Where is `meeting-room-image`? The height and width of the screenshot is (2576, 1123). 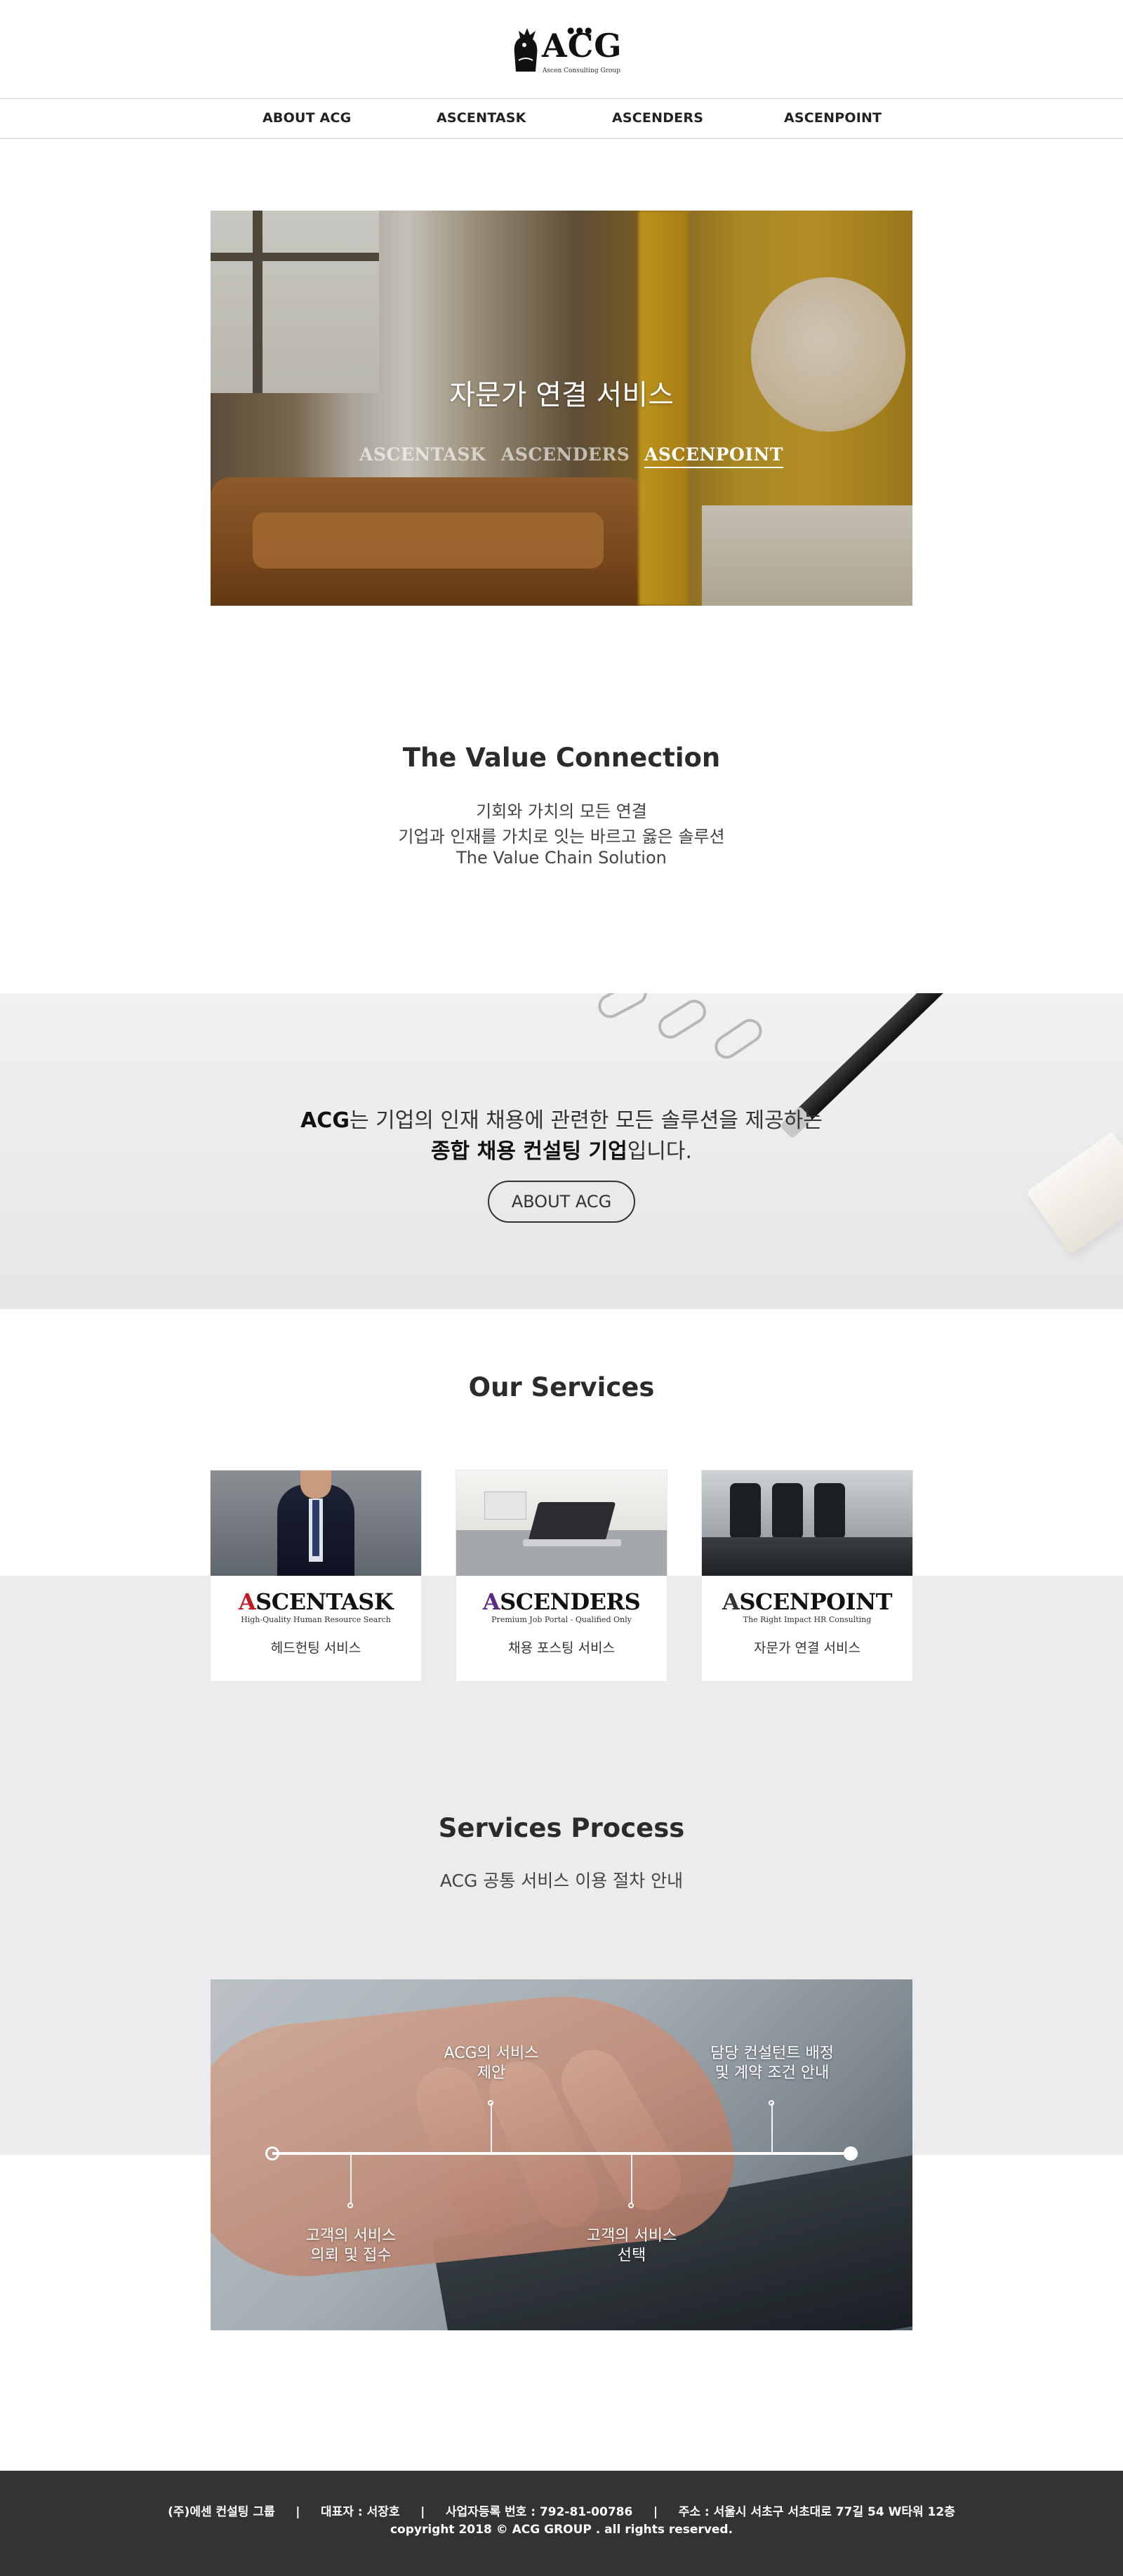
meeting-room-image is located at coordinates (807, 1523).